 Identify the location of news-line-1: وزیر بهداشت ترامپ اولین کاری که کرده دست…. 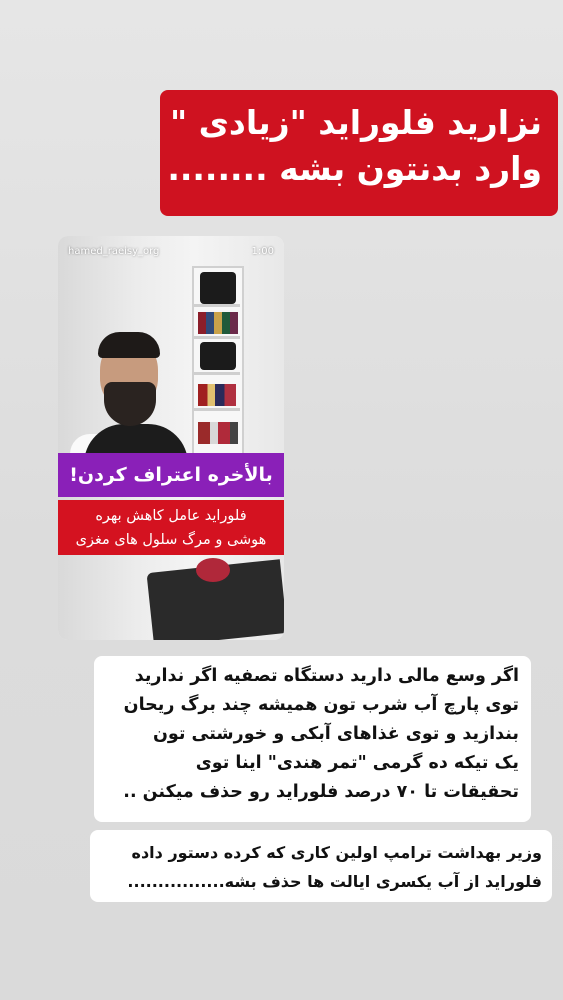
(336, 852).